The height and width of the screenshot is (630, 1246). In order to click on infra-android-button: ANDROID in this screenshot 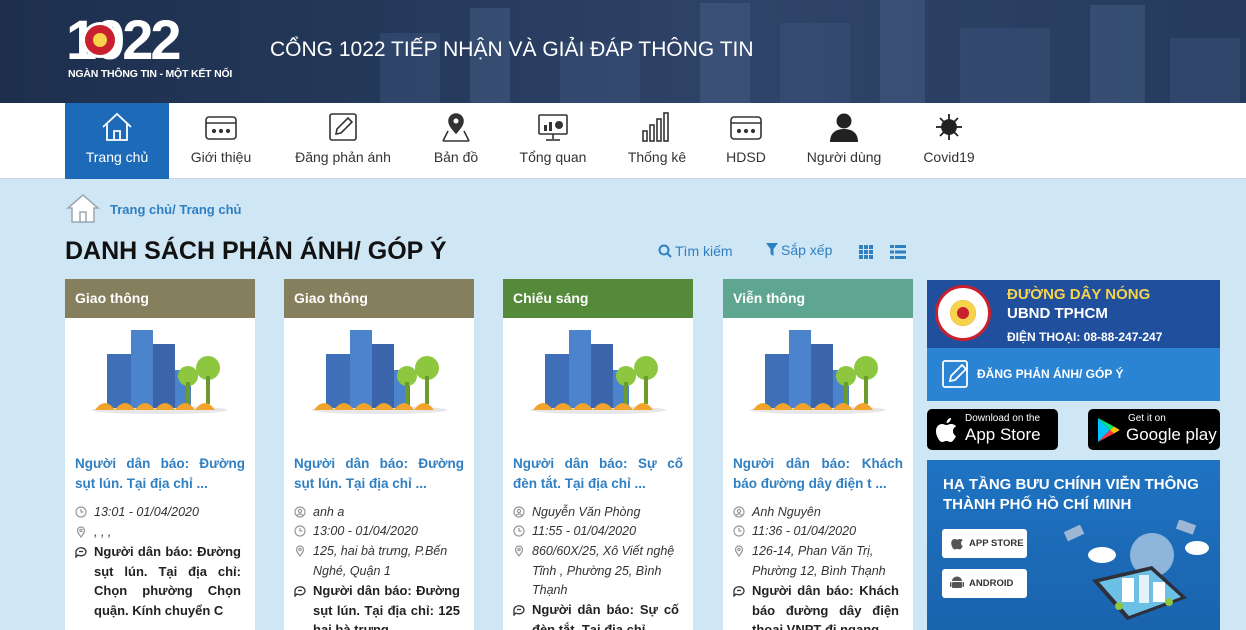, I will do `click(984, 583)`.